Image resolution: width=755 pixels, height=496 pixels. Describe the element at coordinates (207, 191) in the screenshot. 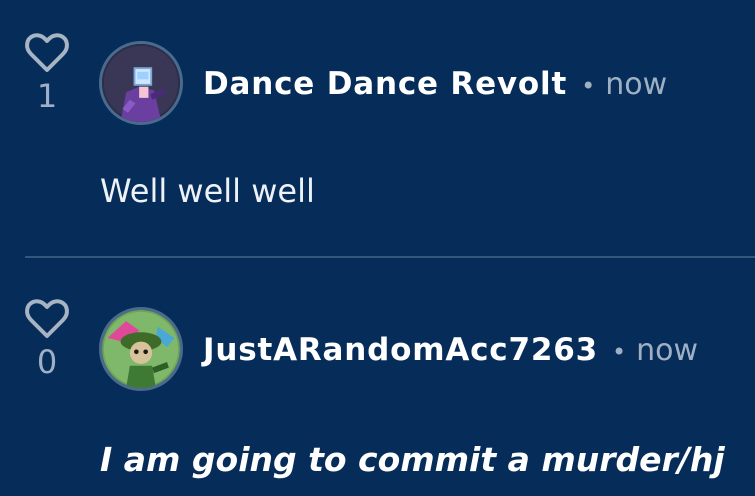

I see `comment-text: Well well well` at that location.